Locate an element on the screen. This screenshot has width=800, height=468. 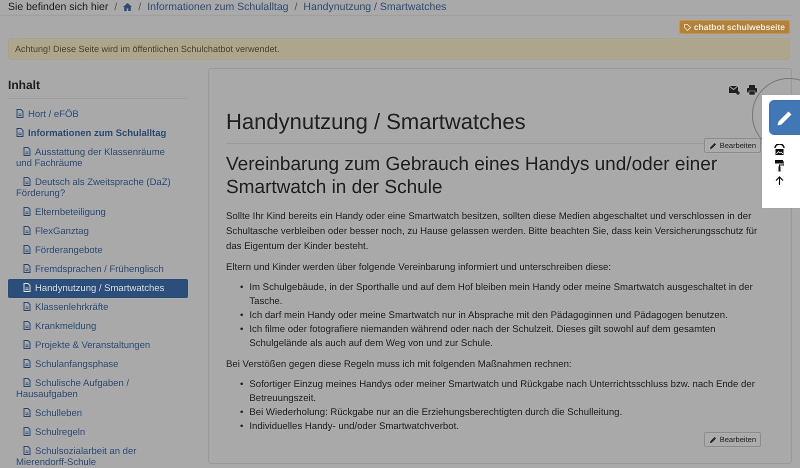
image-icon is located at coordinates (779, 150).